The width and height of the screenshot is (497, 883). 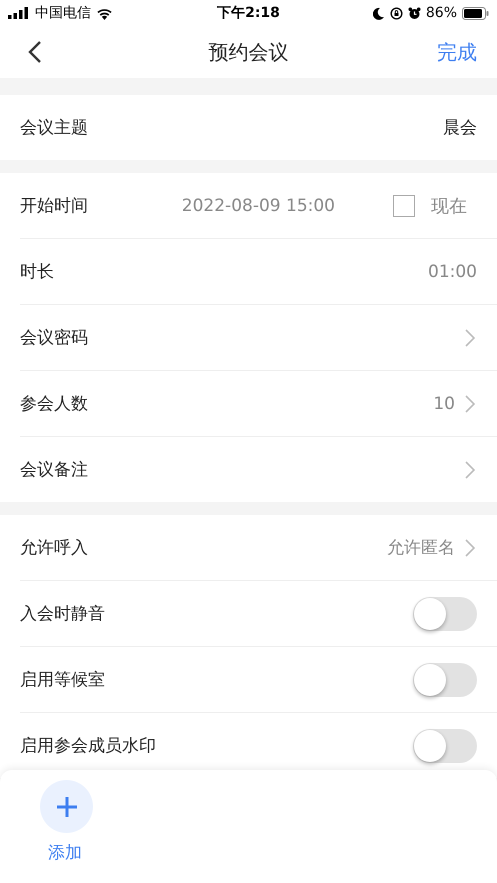 I want to click on start-time-value: 2022-08-09 15:00, so click(x=258, y=206).